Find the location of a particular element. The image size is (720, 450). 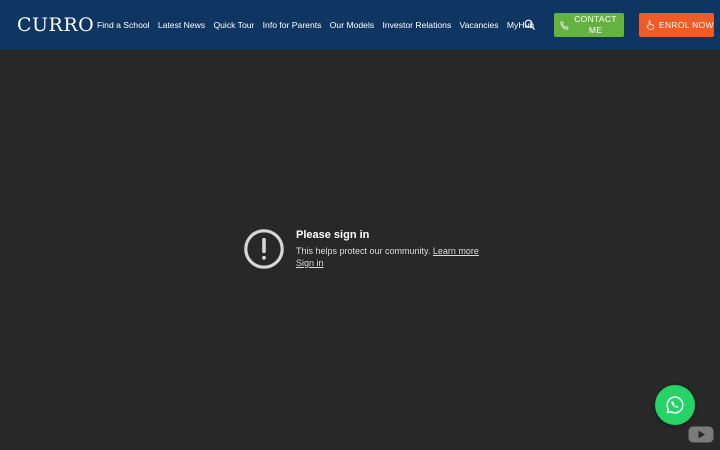

phone-icon is located at coordinates (564, 25).